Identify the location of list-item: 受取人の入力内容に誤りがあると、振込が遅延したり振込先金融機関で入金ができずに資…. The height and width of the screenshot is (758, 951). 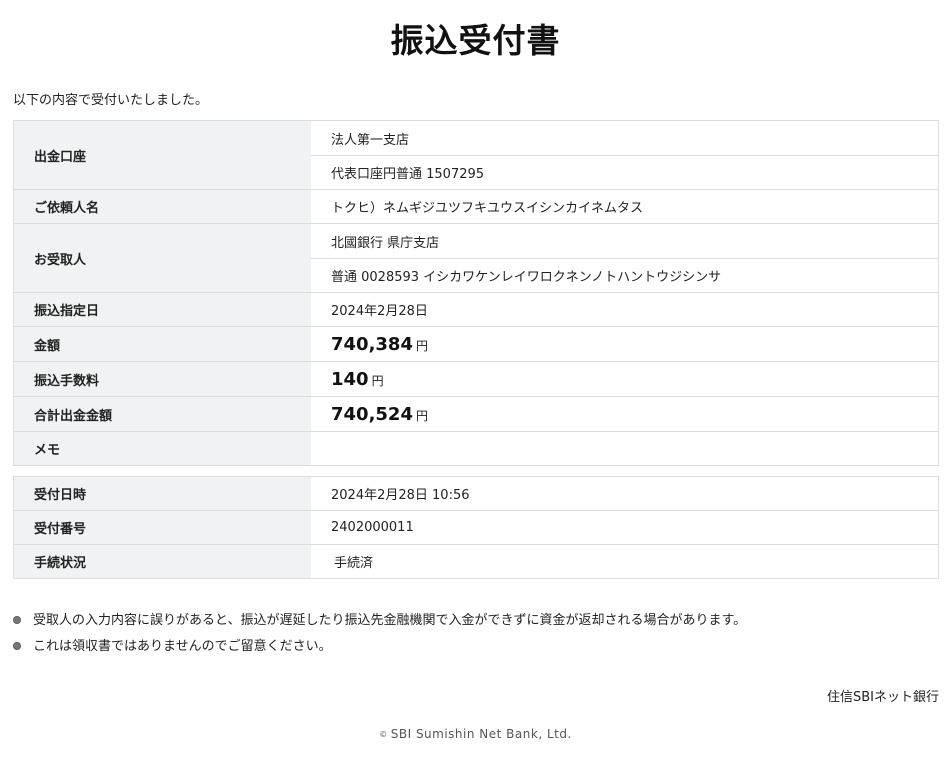
(379, 621).